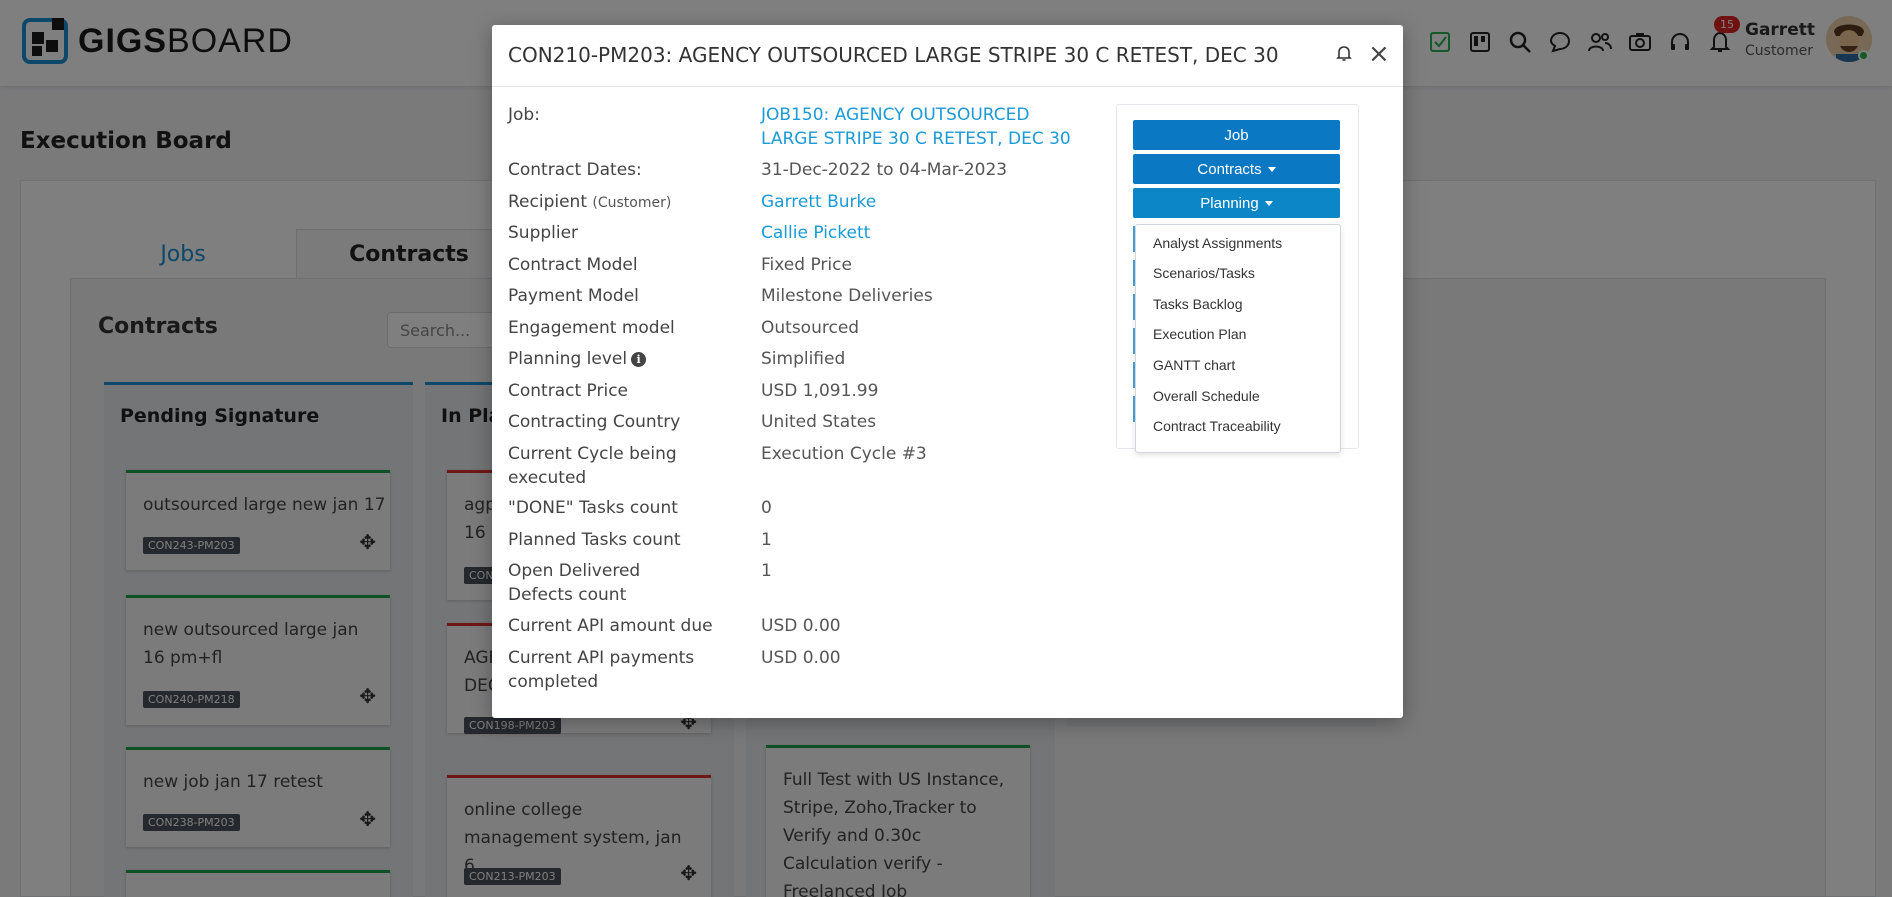 This screenshot has height=897, width=1892. I want to click on detail-value: Execution Cycle #3, so click(844, 454).